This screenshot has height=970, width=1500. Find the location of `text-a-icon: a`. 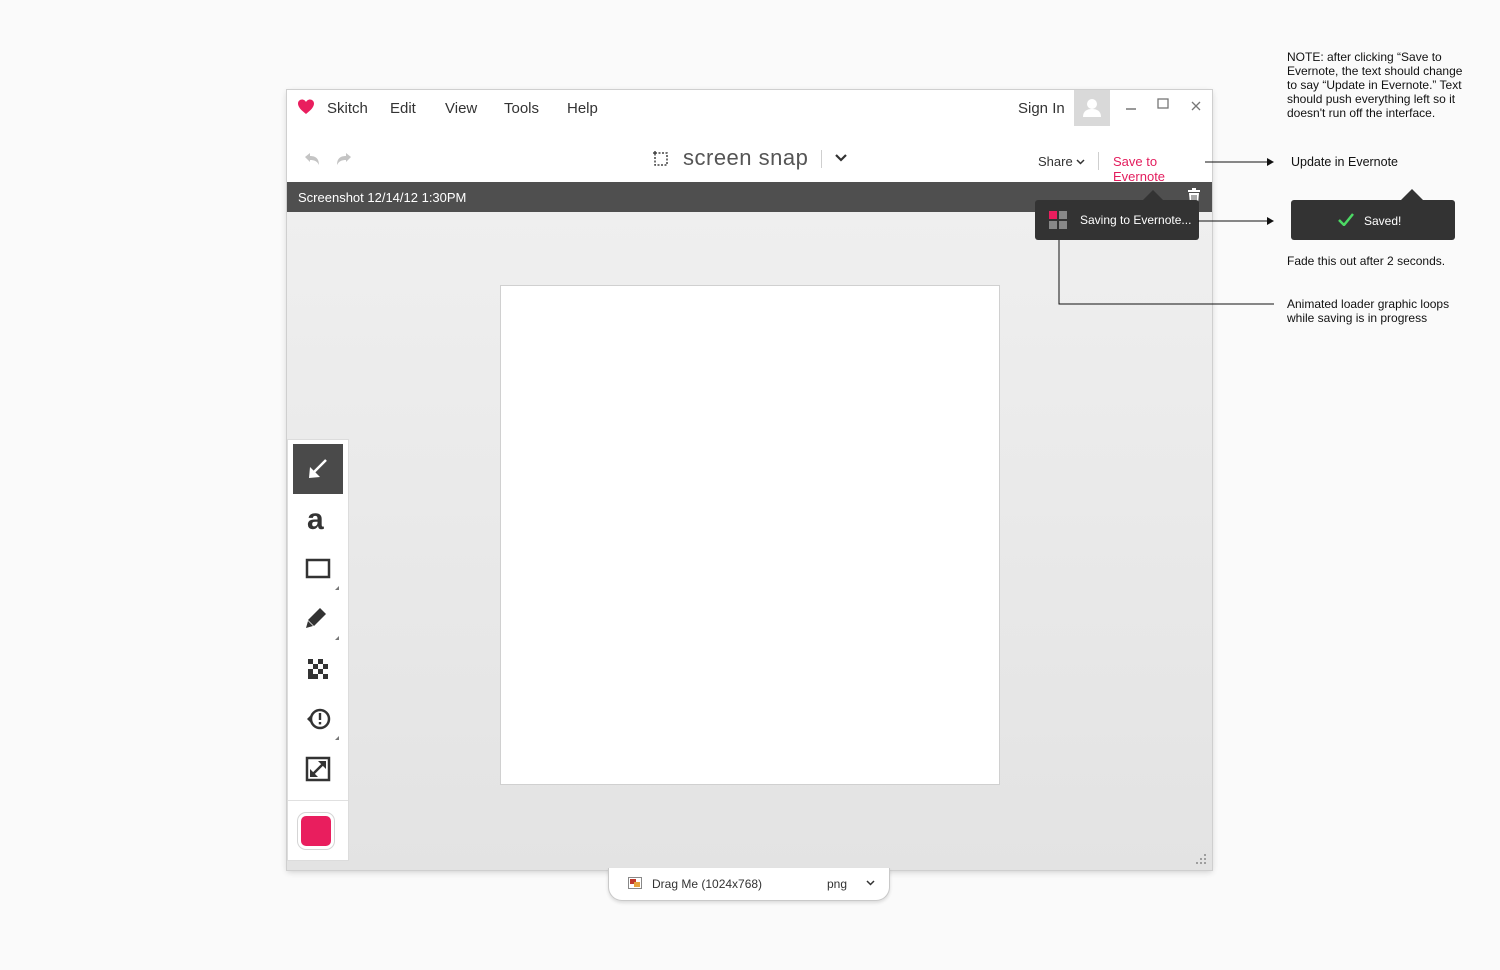

text-a-icon: a is located at coordinates (315, 519).